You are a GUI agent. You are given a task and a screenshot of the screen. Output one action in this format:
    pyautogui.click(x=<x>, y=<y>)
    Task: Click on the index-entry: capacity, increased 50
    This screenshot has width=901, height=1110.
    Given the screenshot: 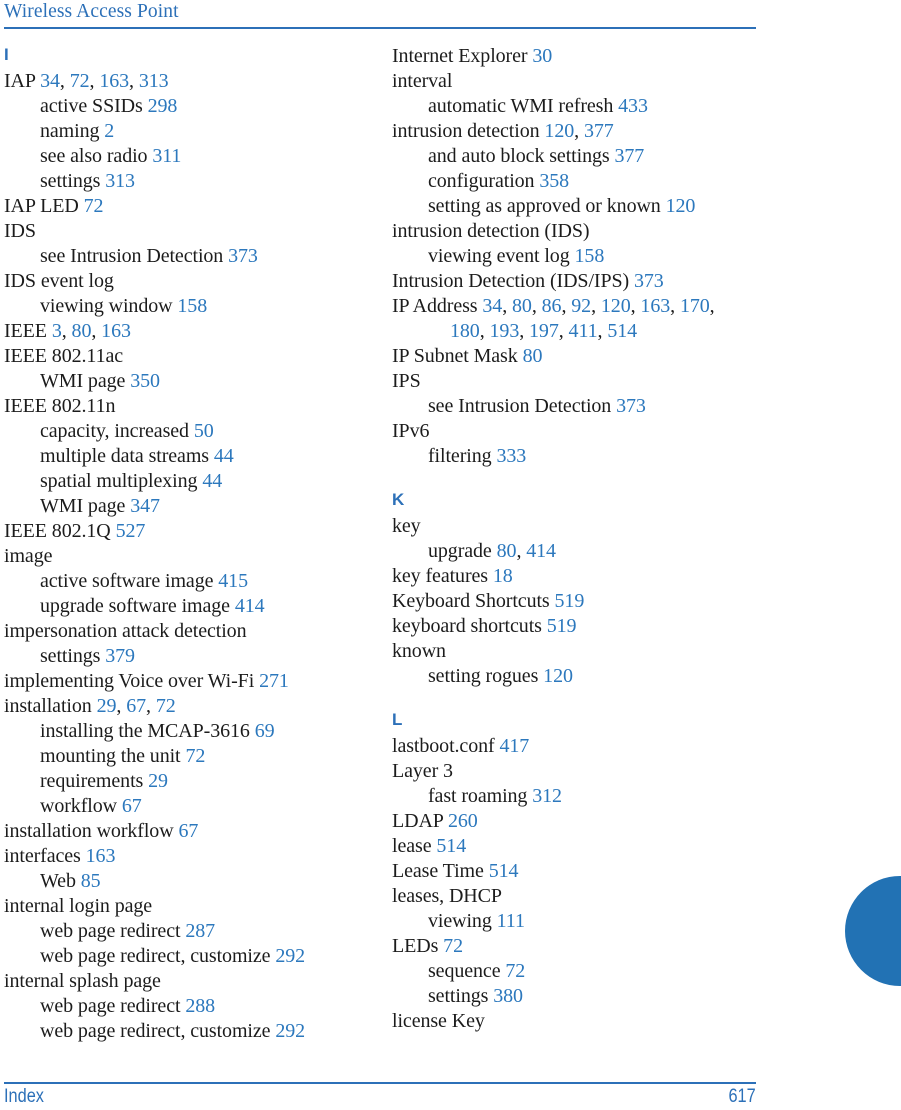 What is the action you would take?
    pyautogui.click(x=190, y=431)
    